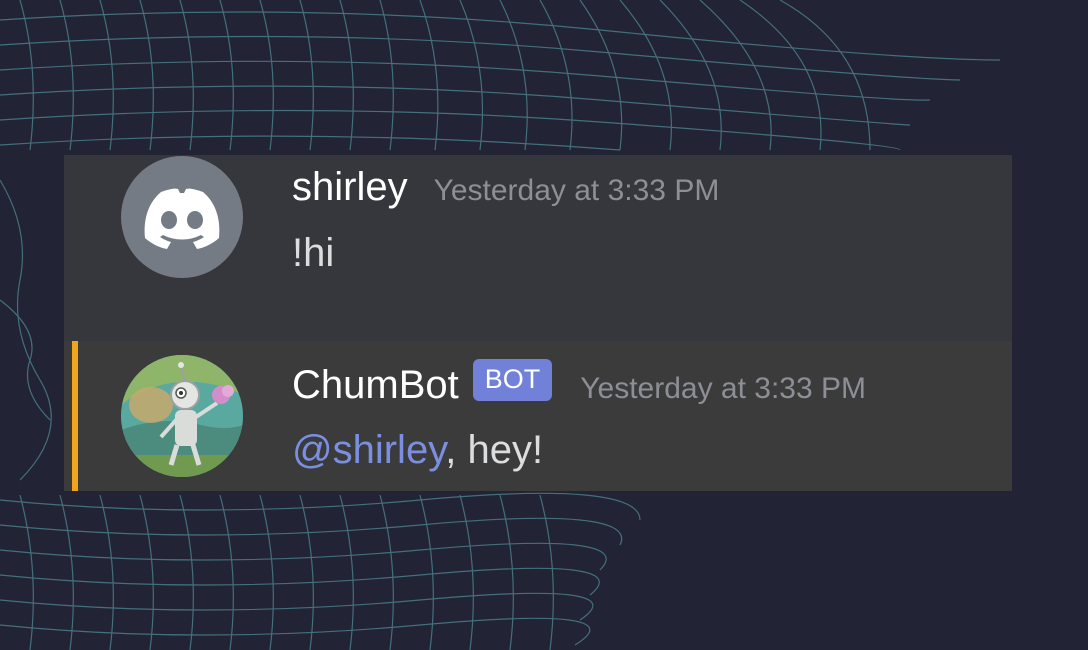 Image resolution: width=1088 pixels, height=650 pixels. I want to click on message-header: shirley Yesterday at 3:33 PM, so click(505, 189).